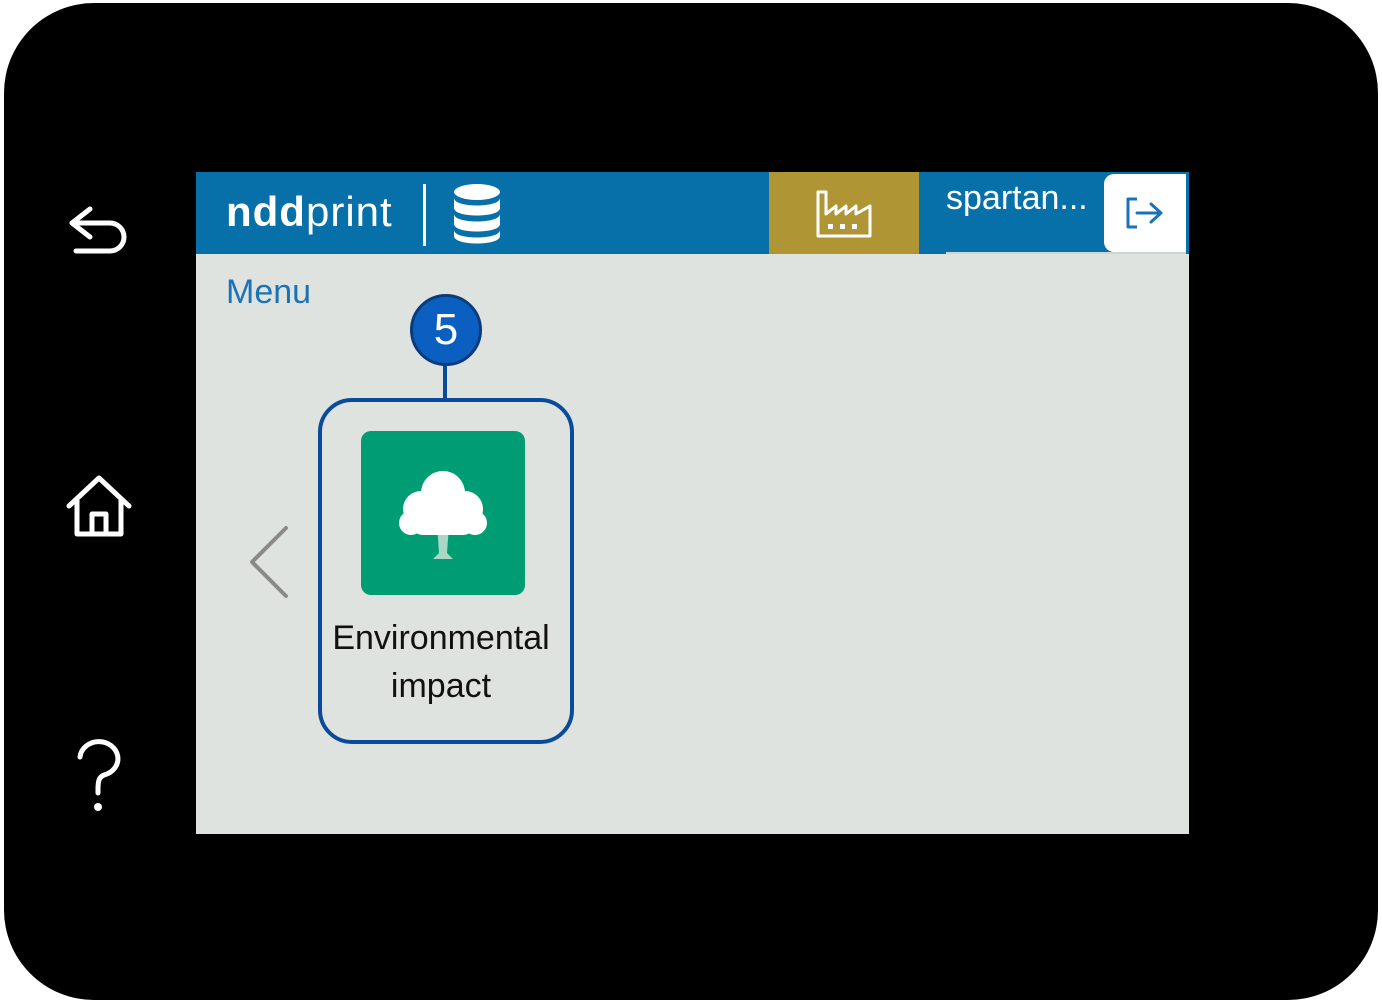  I want to click on database-icon, so click(477, 214).